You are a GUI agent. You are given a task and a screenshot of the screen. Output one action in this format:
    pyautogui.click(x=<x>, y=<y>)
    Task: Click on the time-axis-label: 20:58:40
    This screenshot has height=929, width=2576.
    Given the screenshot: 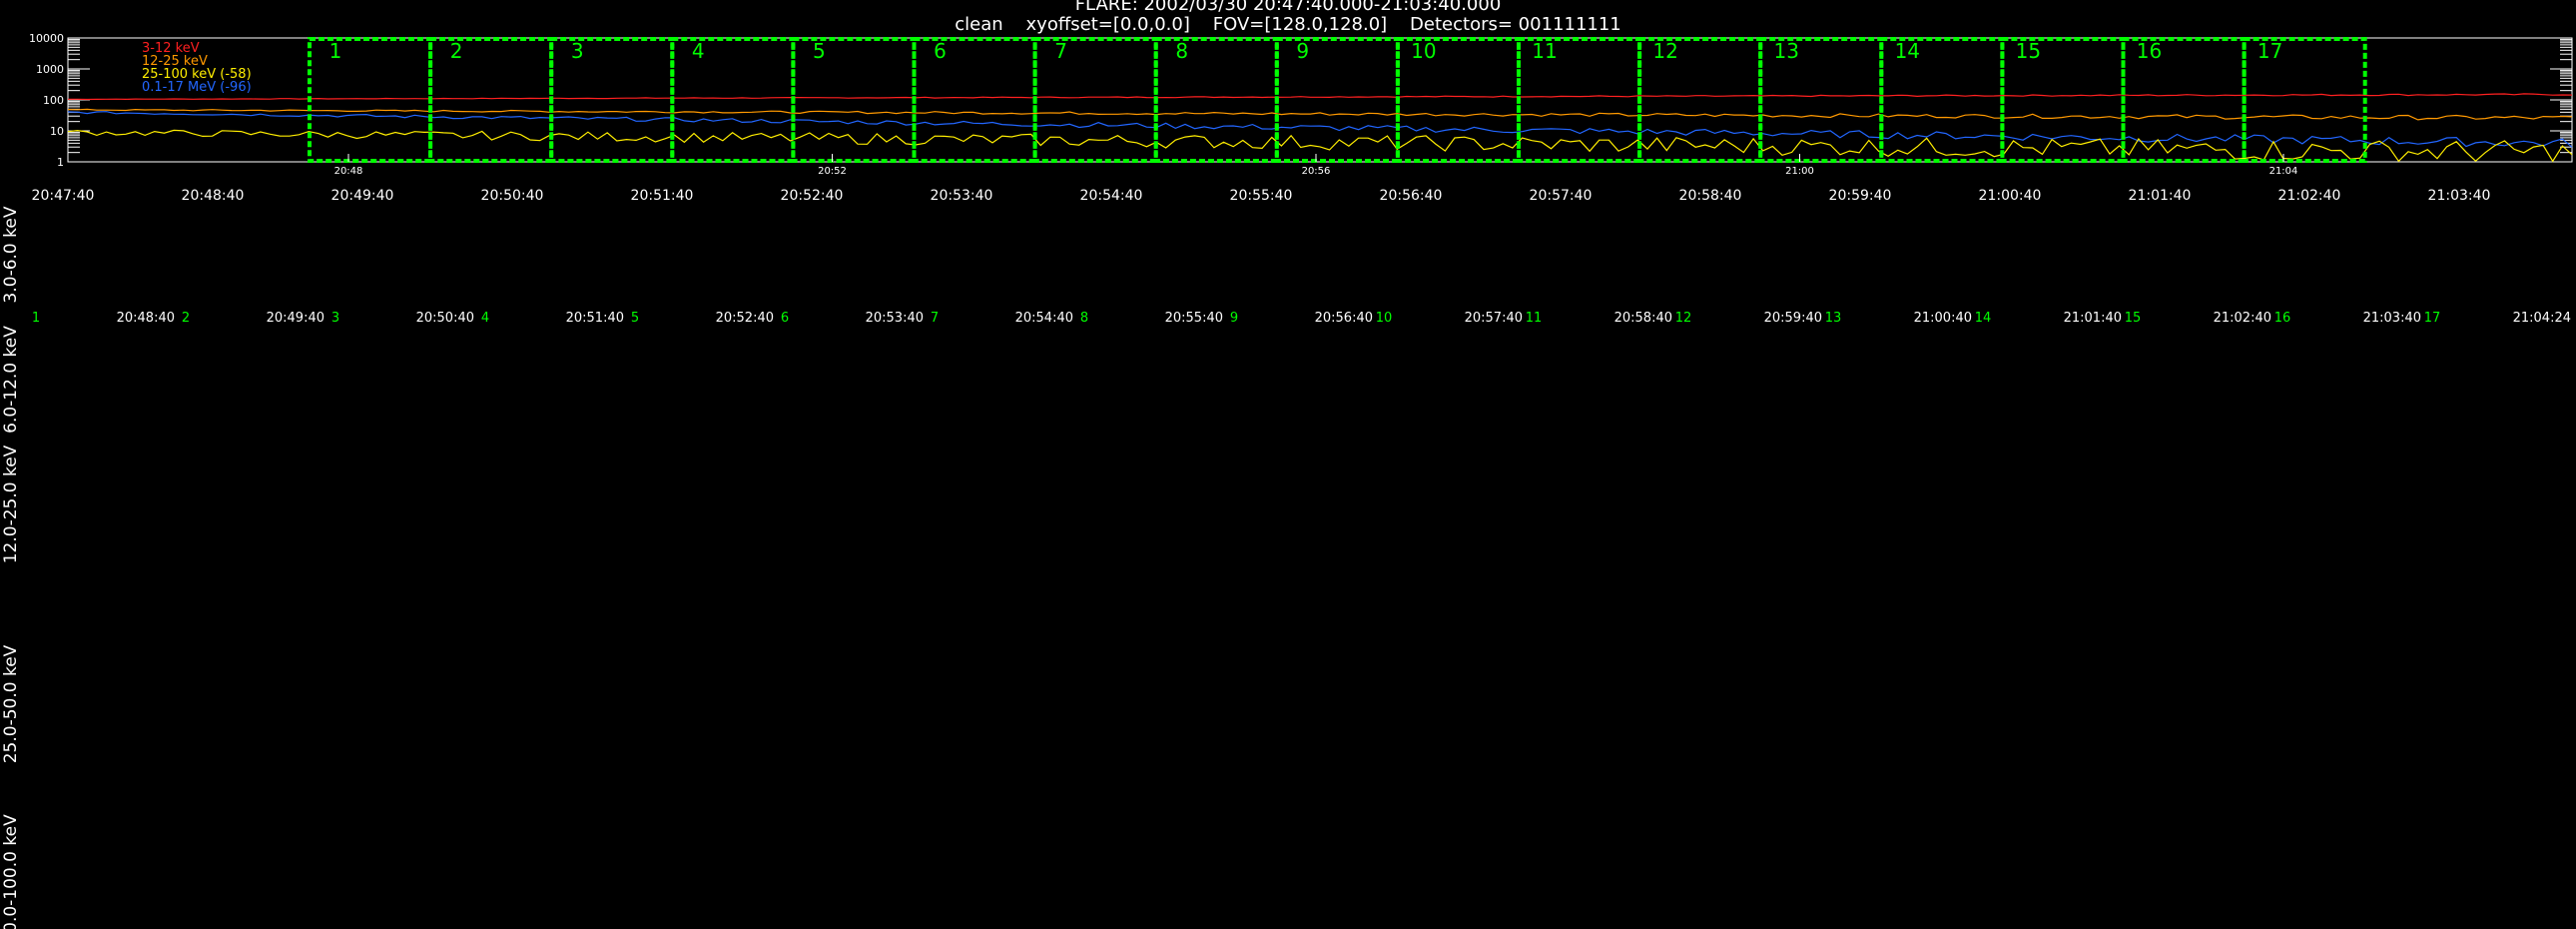 What is the action you would take?
    pyautogui.click(x=1710, y=196)
    